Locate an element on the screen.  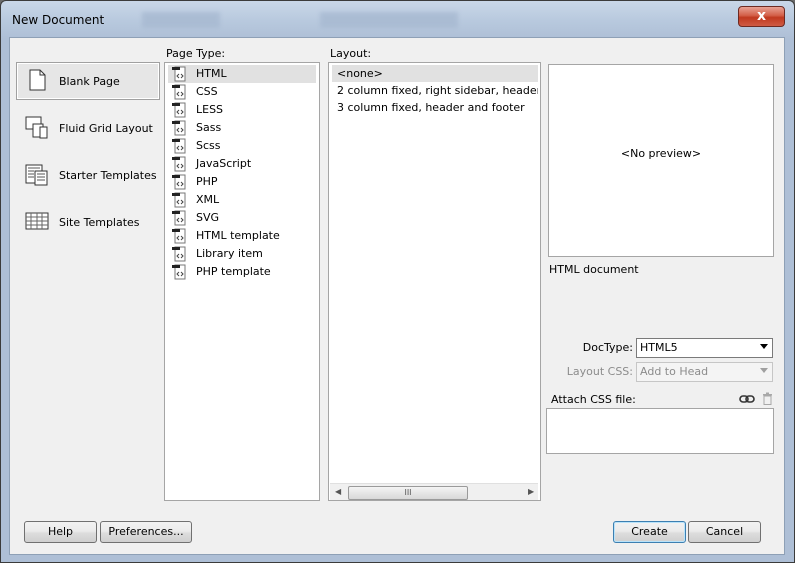
category-site-templates: Site Templates is located at coordinates (88, 222).